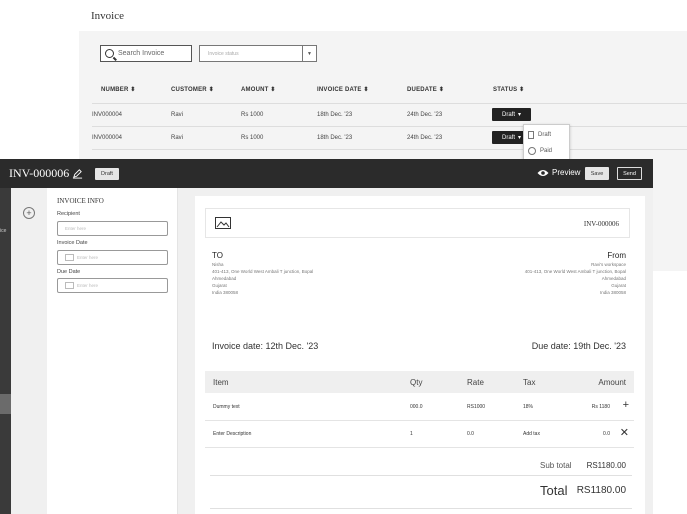 The width and height of the screenshot is (687, 514). Describe the element at coordinates (554, 490) in the screenshot. I see `total-label: Total` at that location.